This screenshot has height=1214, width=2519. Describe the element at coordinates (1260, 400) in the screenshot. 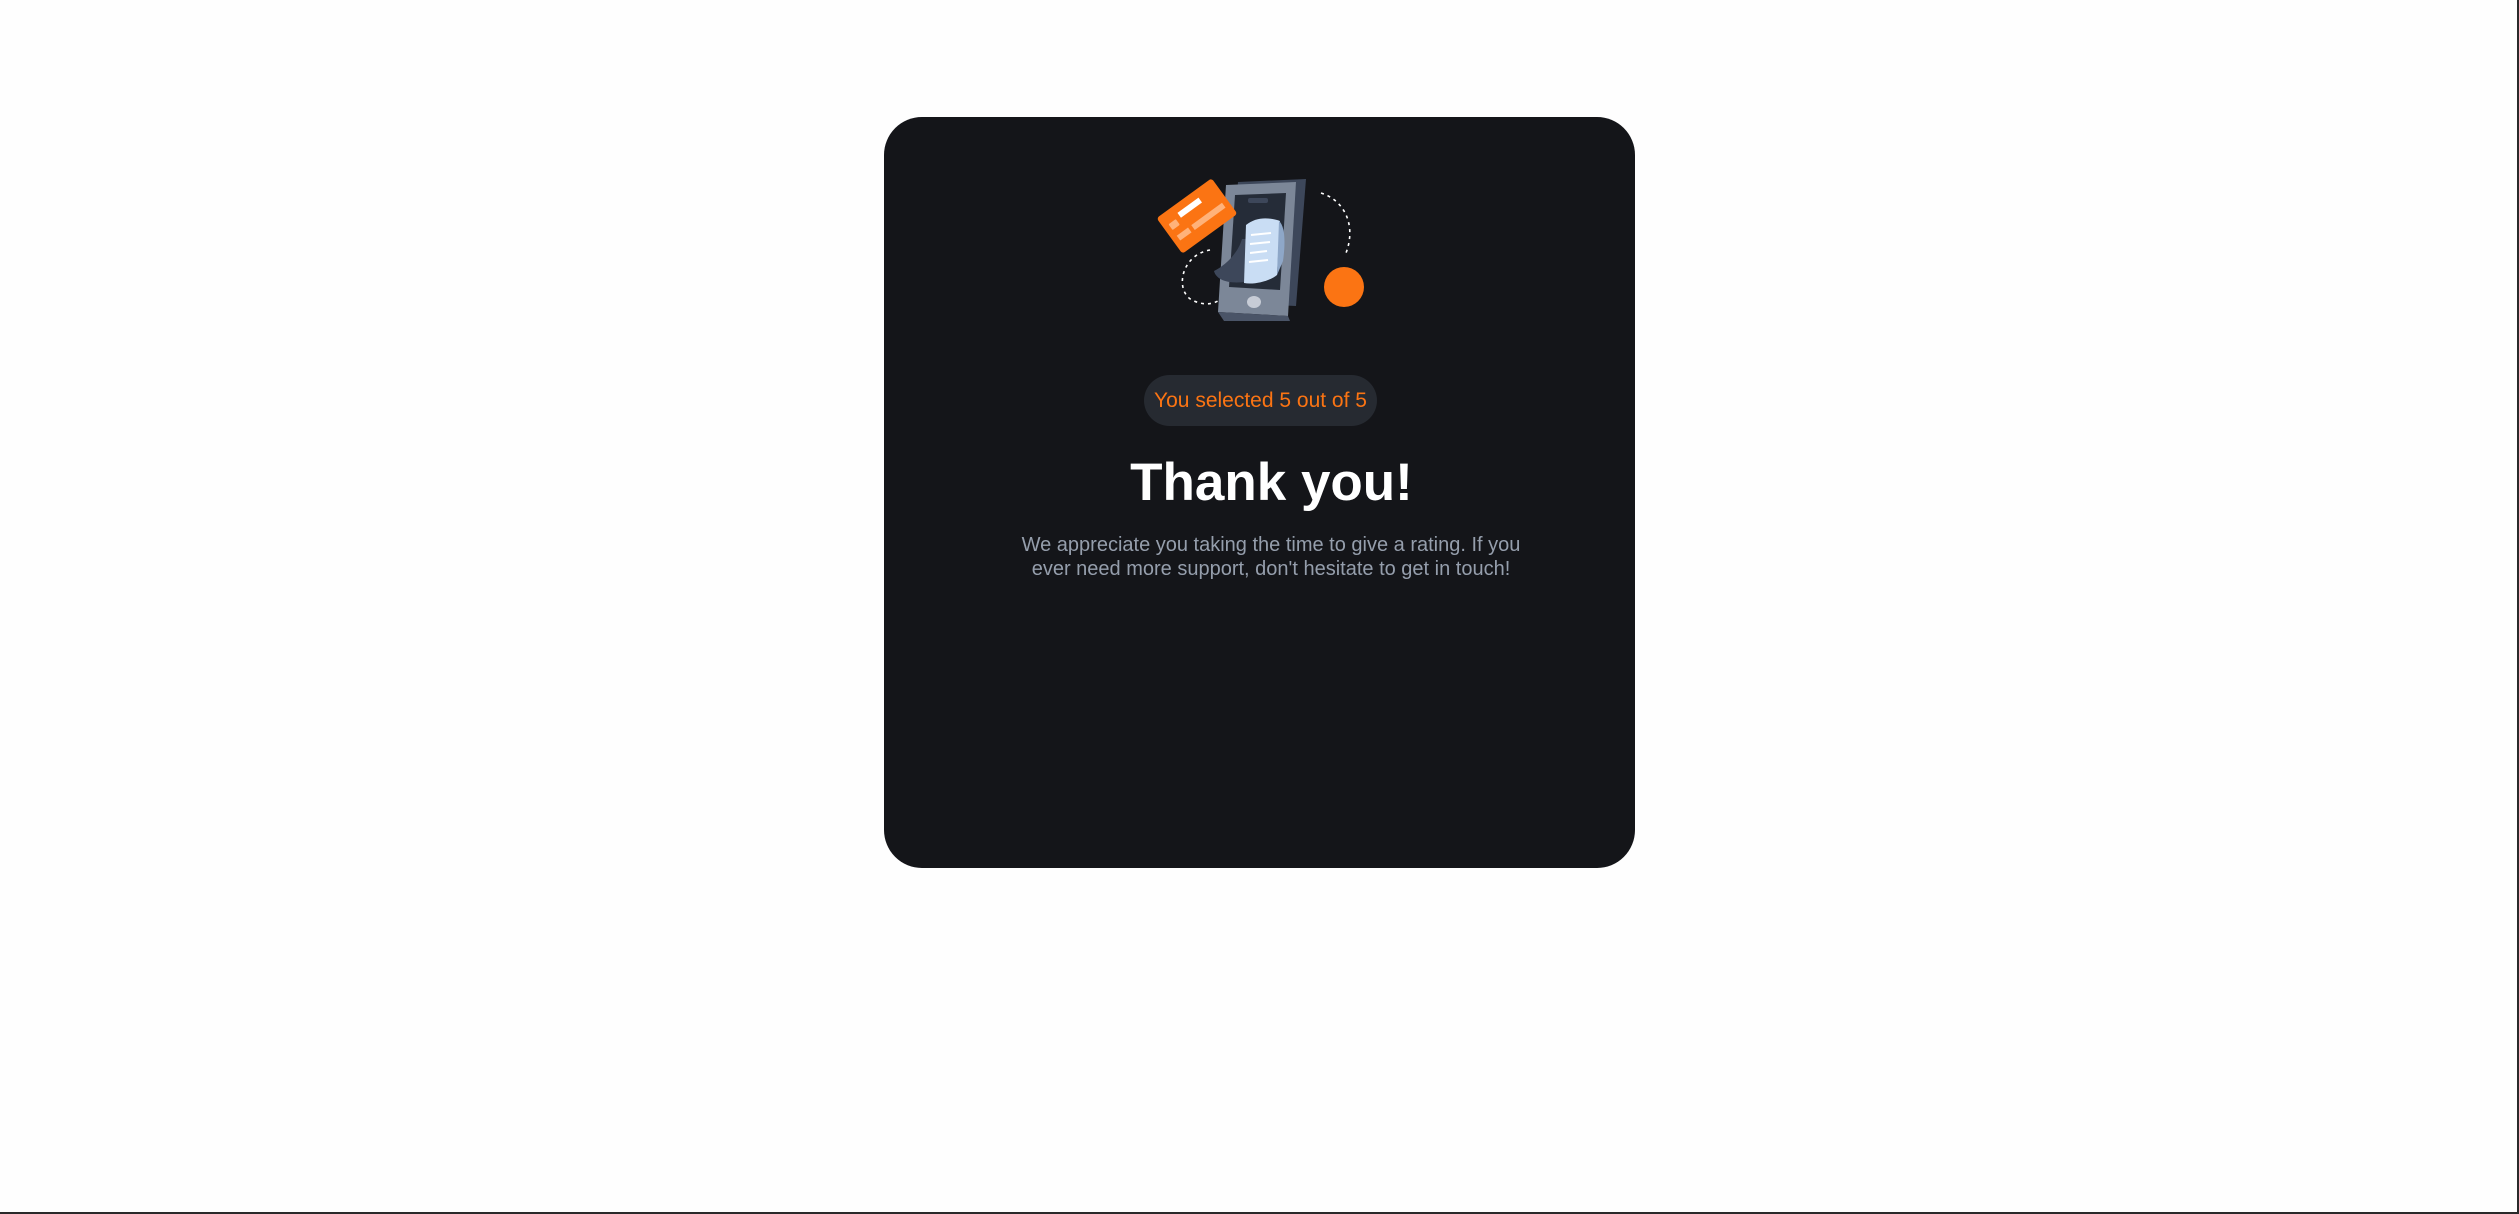

I see `rating-result-badge: You selected 5 out of 5` at that location.